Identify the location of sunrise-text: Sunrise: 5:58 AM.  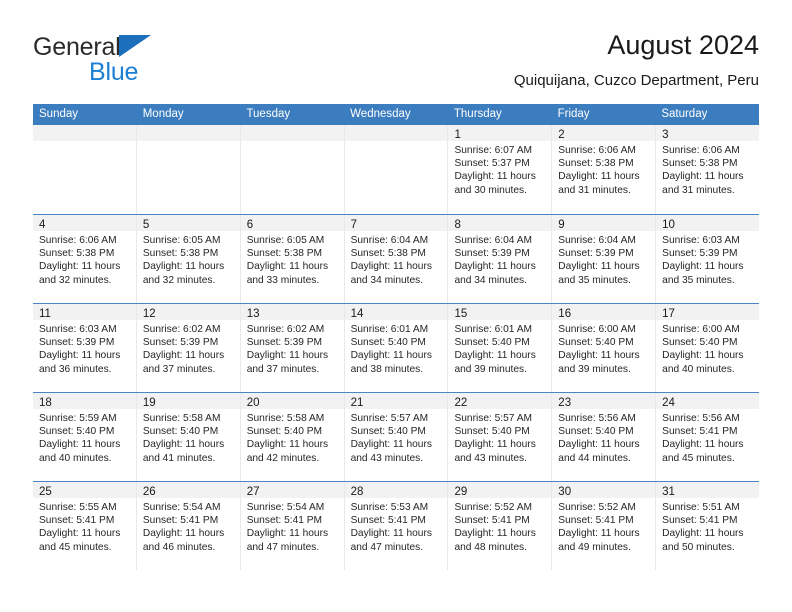
(285, 418).